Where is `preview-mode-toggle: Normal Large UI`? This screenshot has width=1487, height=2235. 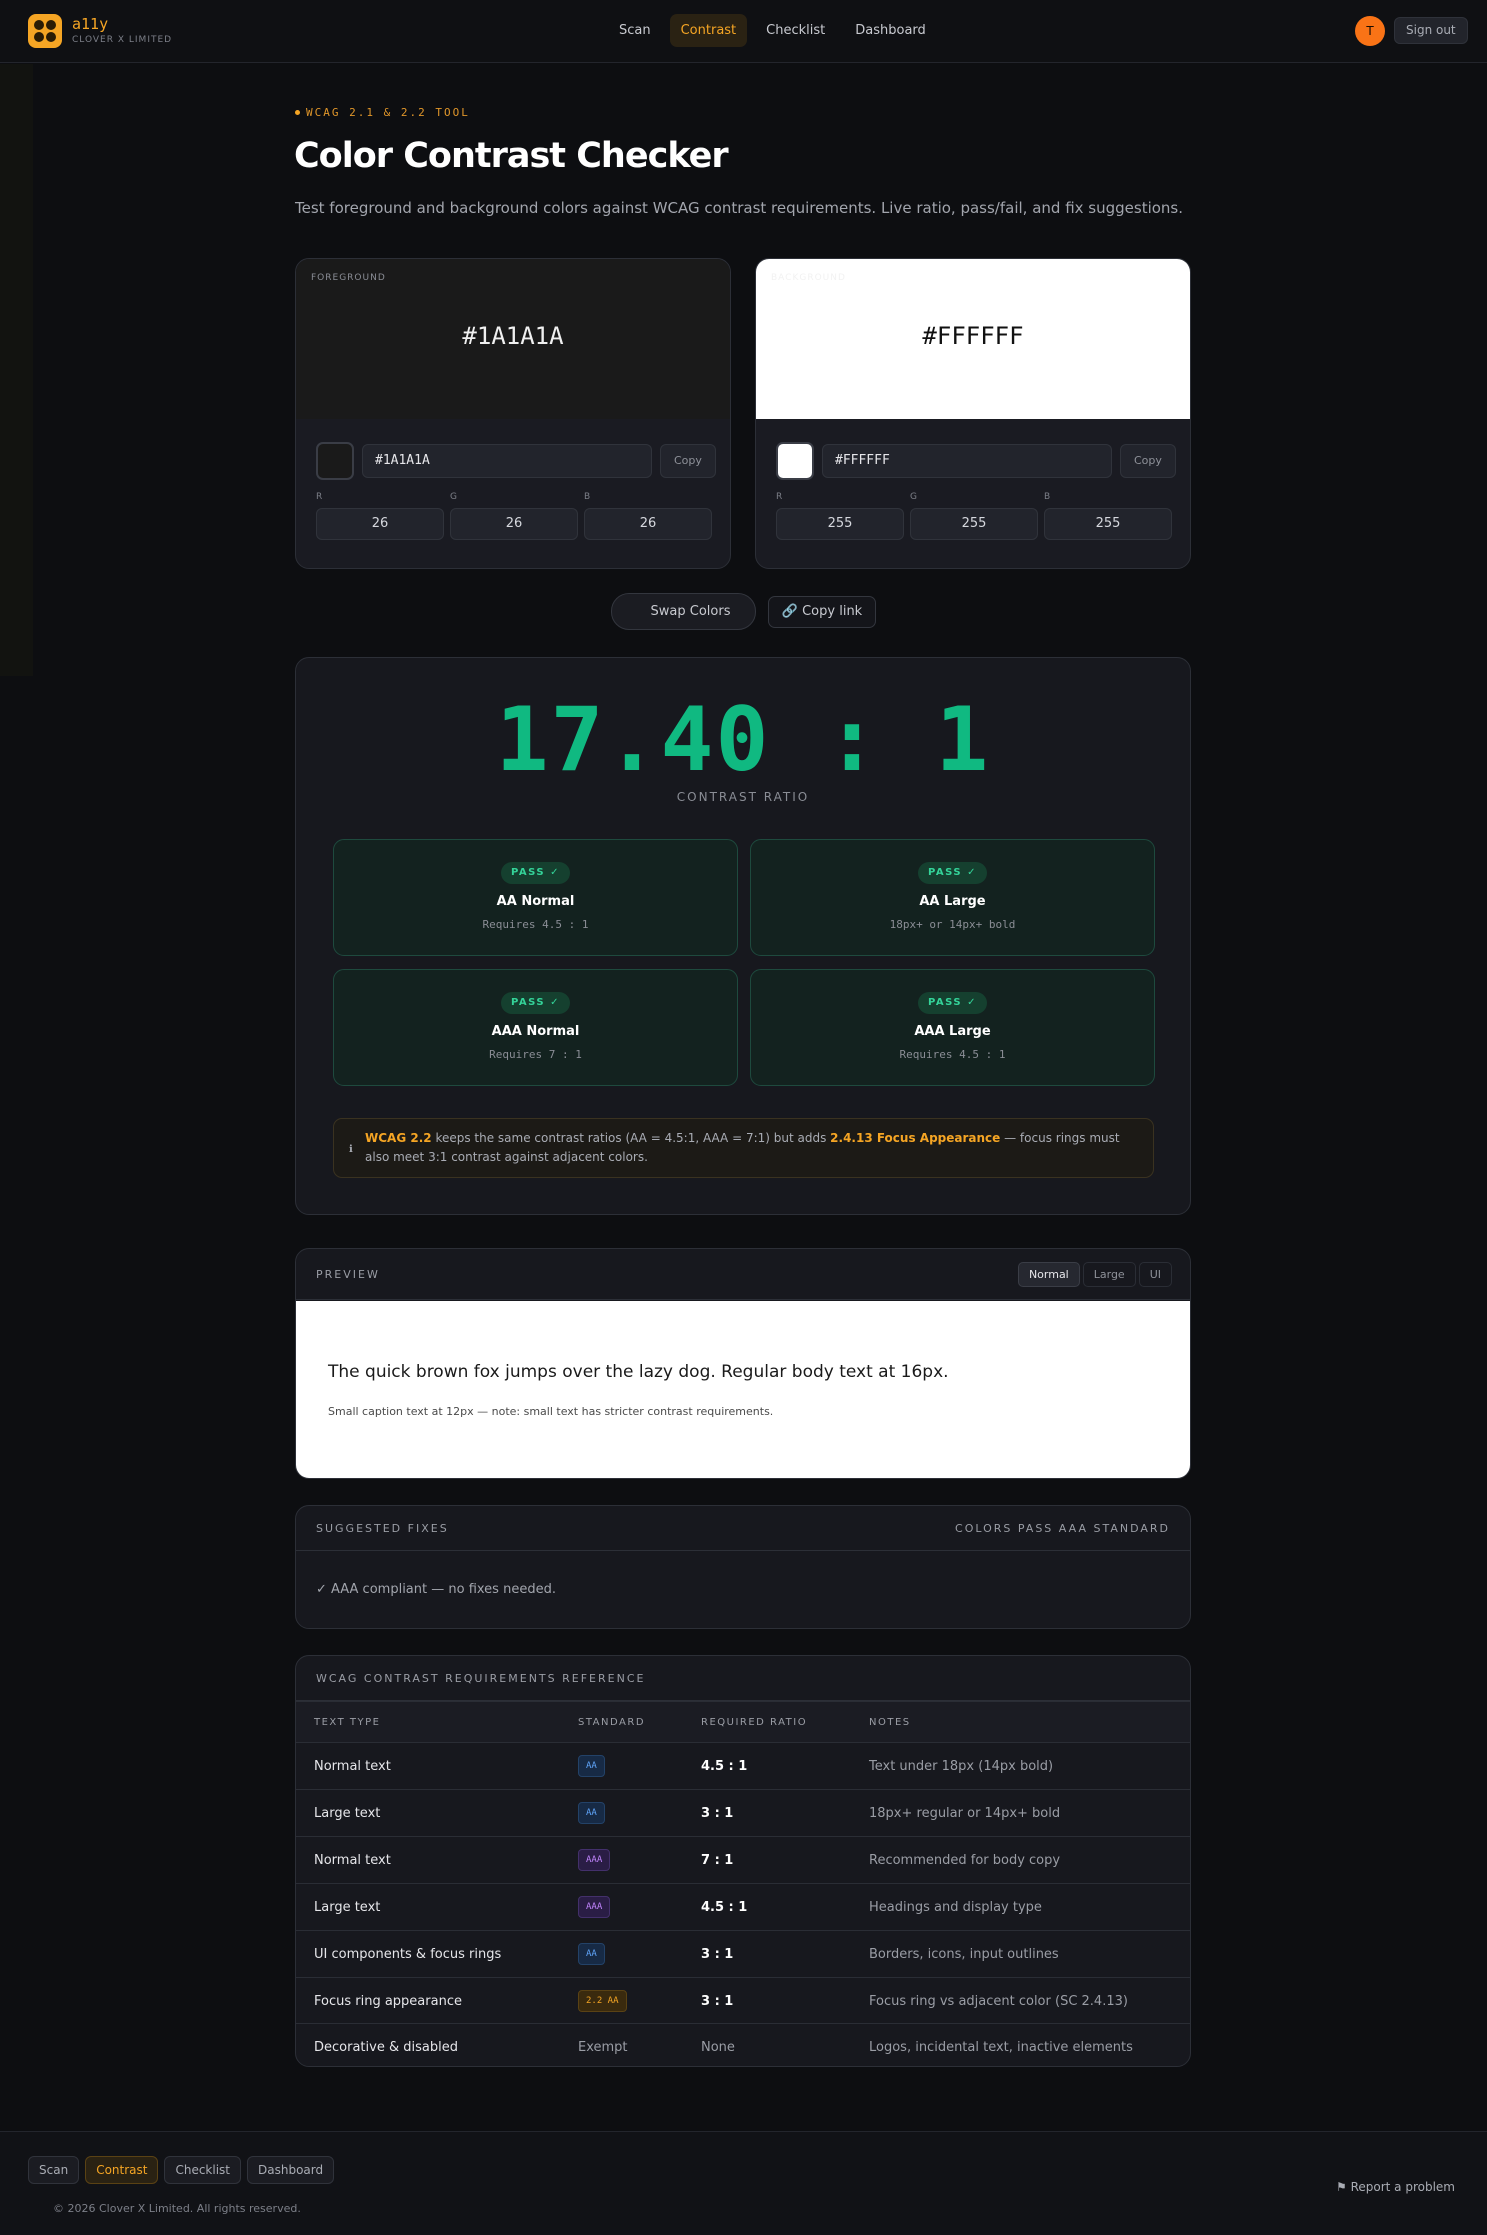 preview-mode-toggle: Normal Large UI is located at coordinates (1094, 1274).